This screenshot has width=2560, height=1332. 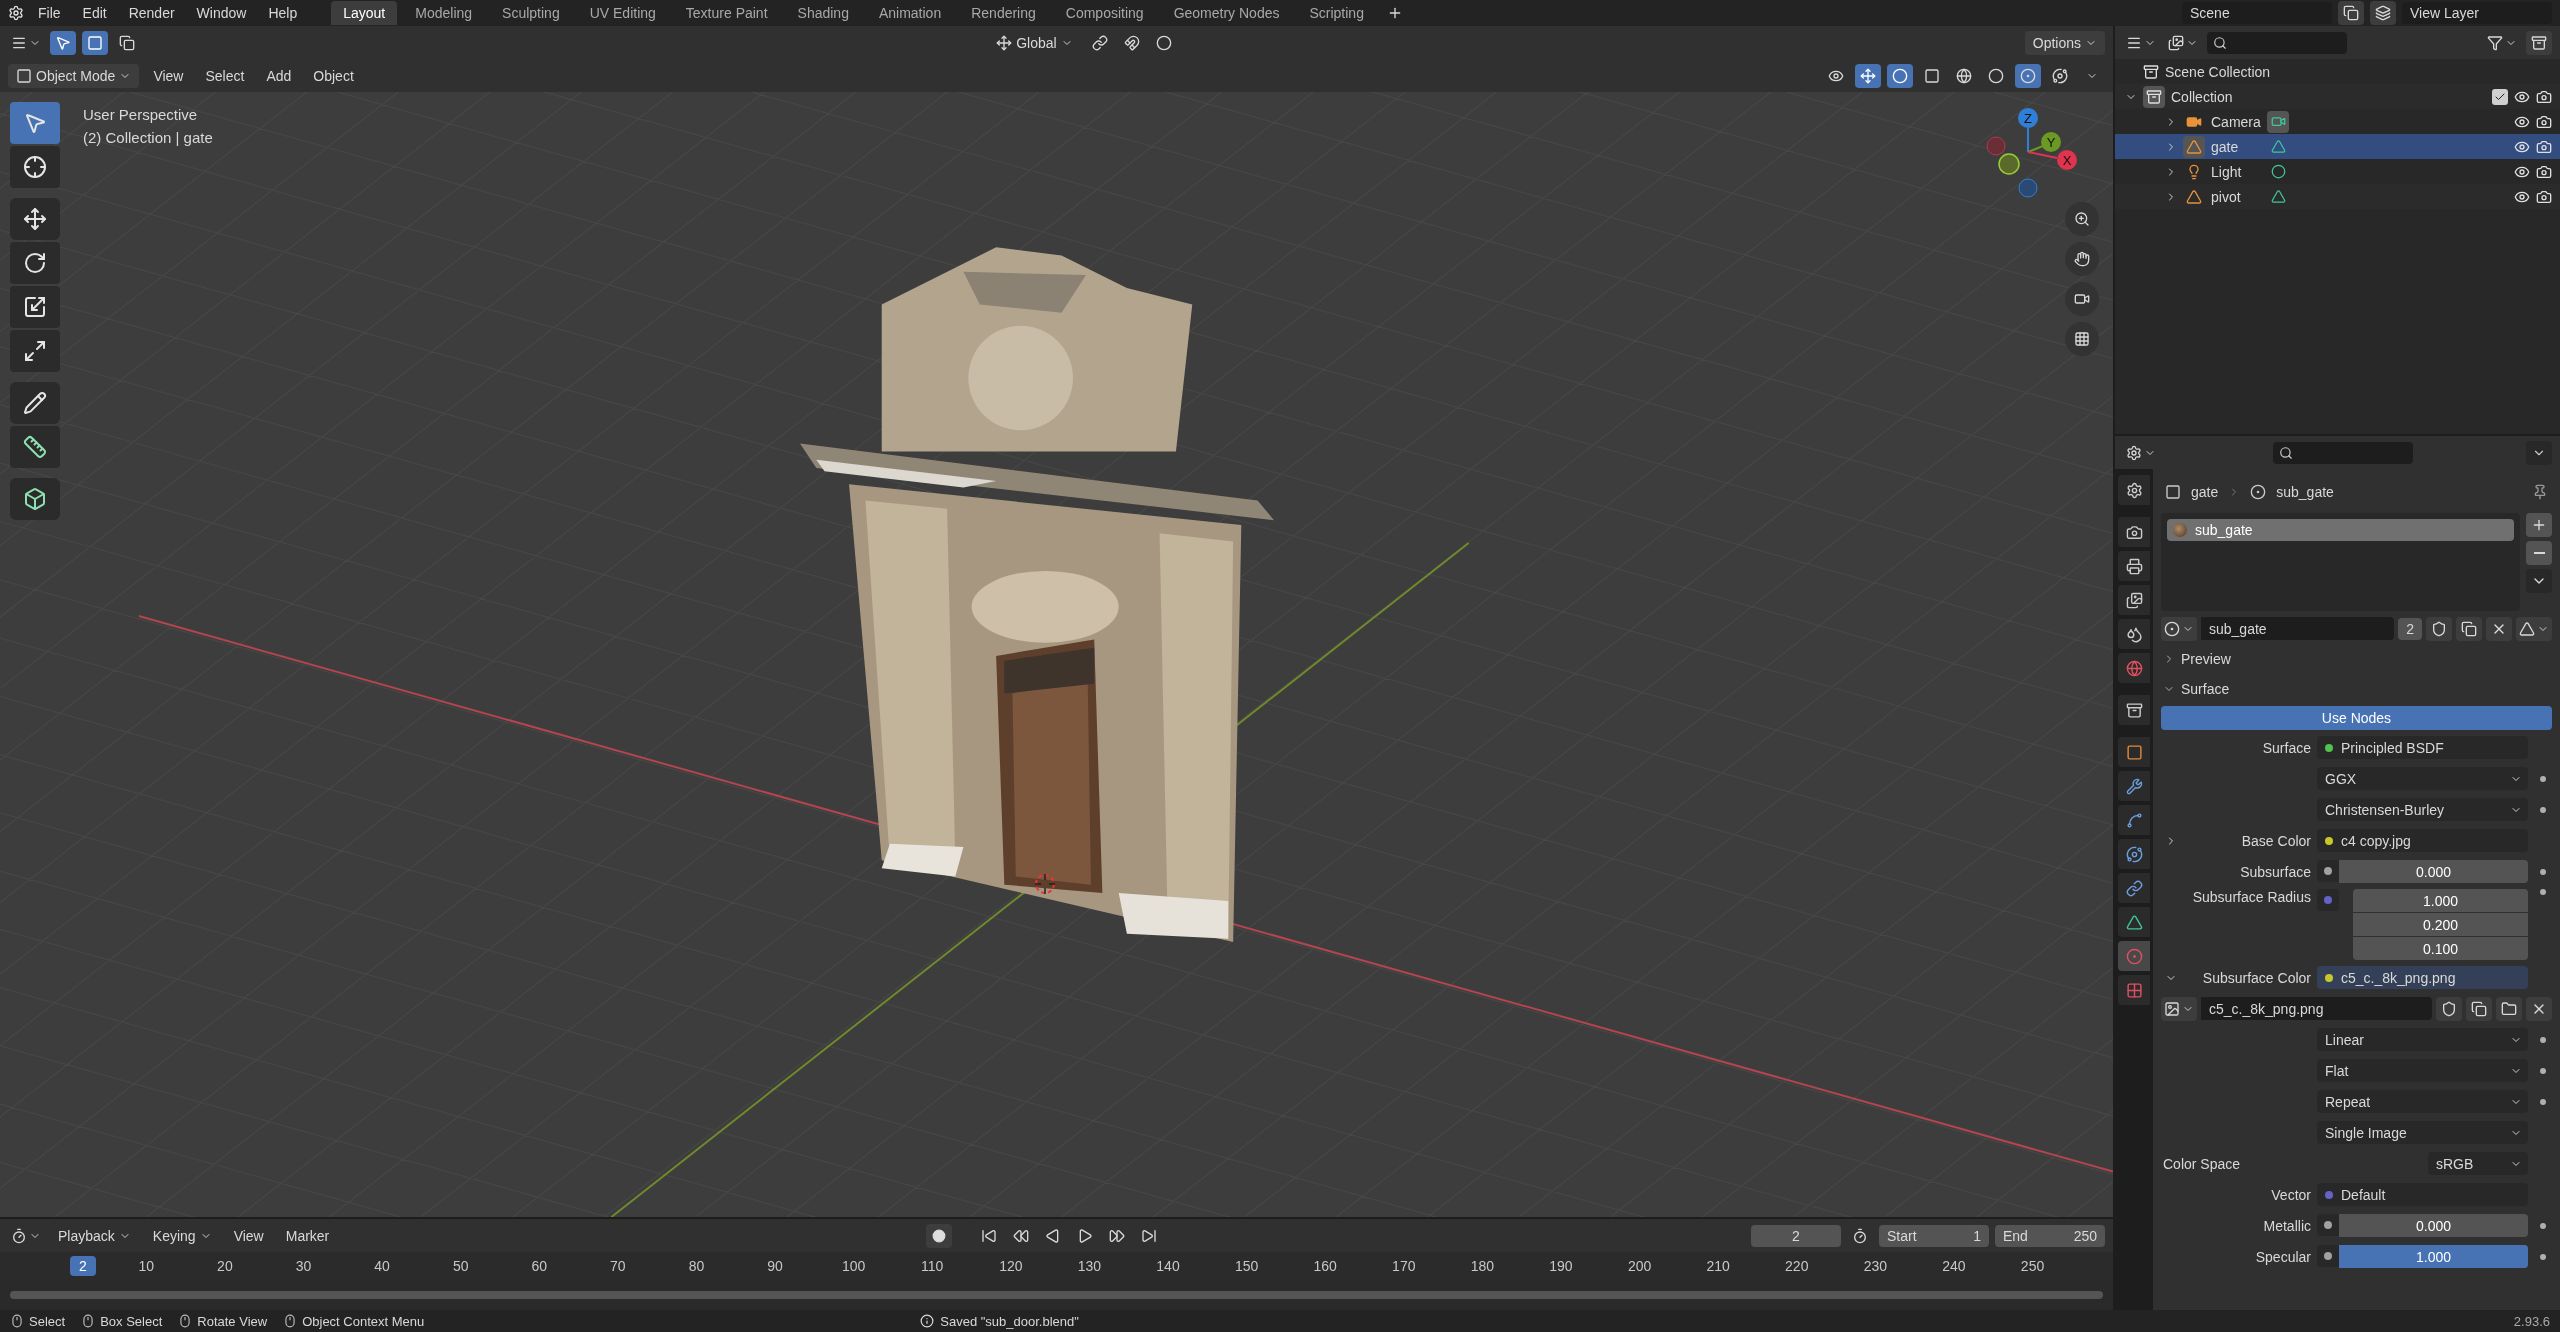 I want to click on orientation-dropdown: Global, so click(x=1034, y=42).